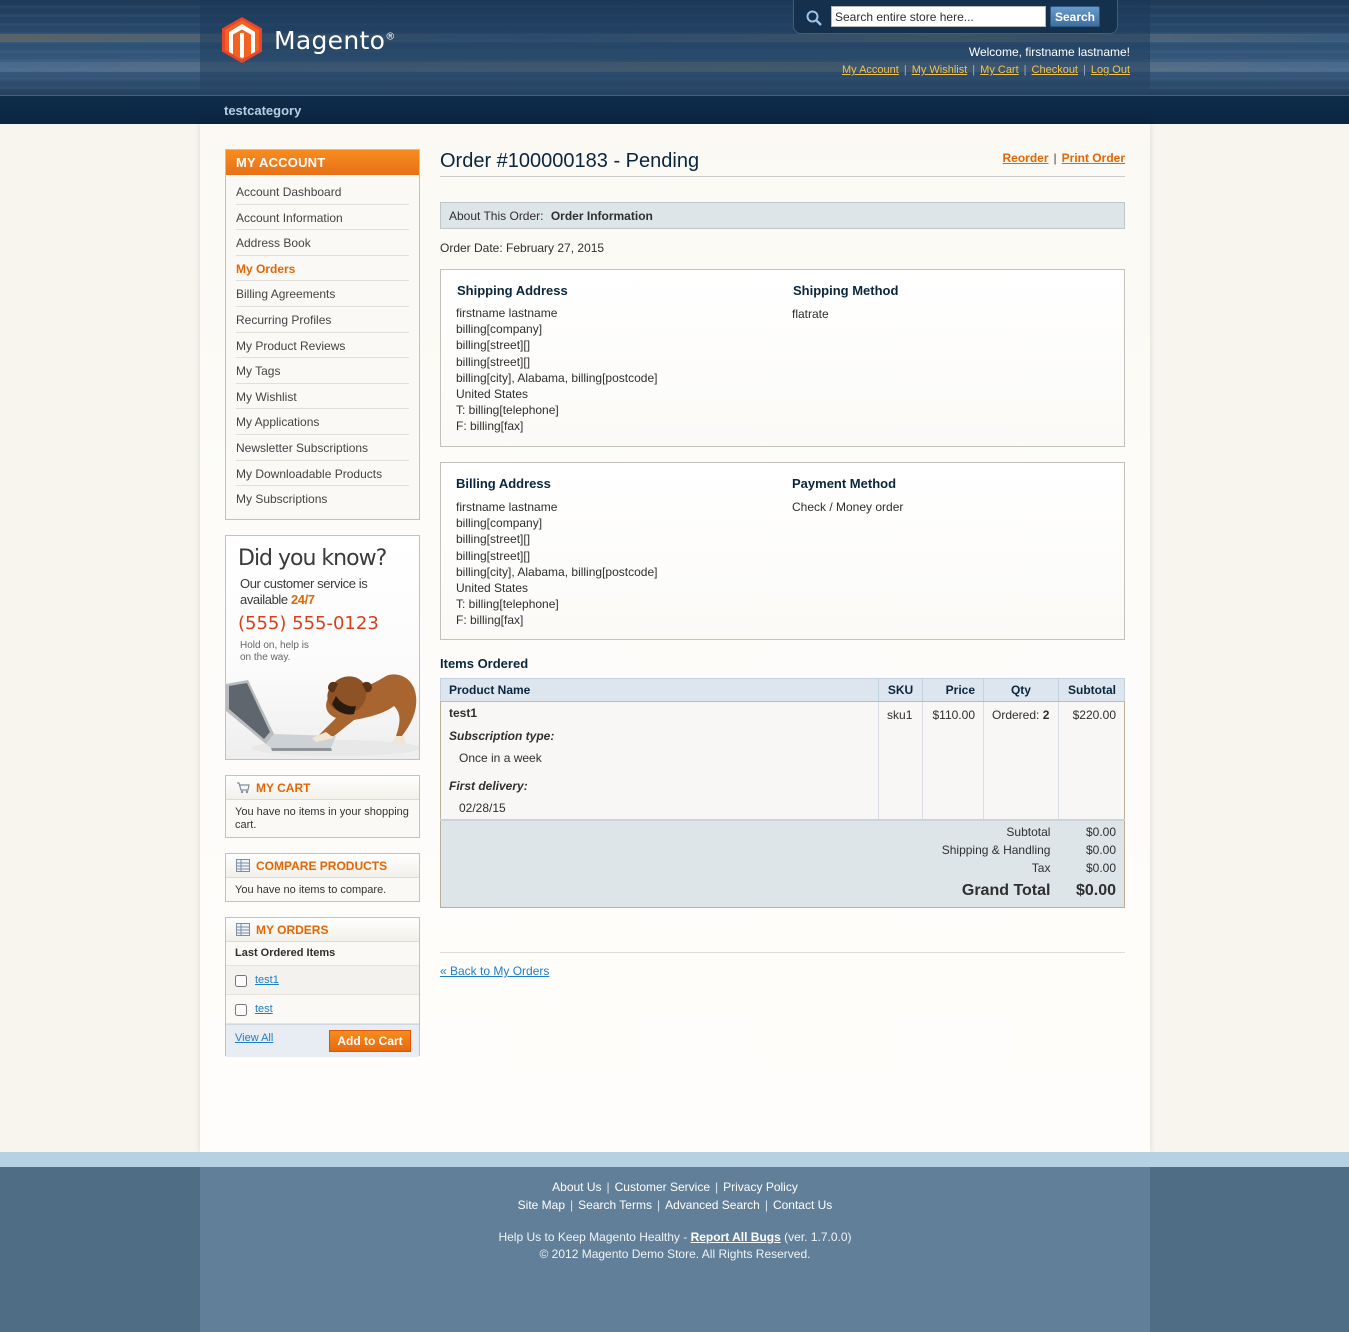 The image size is (1349, 1332). Describe the element at coordinates (322, 930) in the screenshot. I see `sidebar-orders-header: MY ORDERS` at that location.